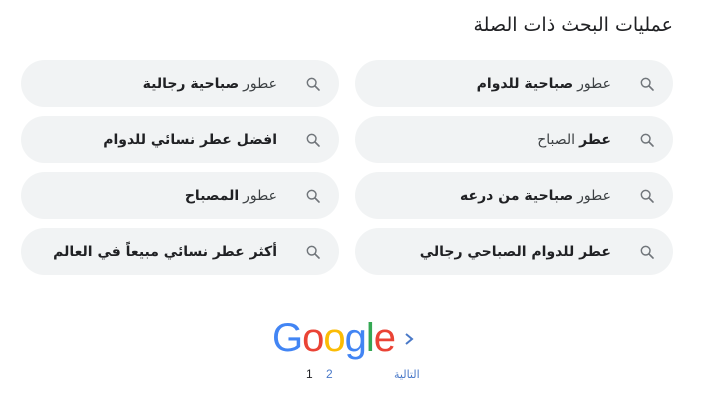  Describe the element at coordinates (407, 374) in the screenshot. I see `next-page-link: التالية` at that location.